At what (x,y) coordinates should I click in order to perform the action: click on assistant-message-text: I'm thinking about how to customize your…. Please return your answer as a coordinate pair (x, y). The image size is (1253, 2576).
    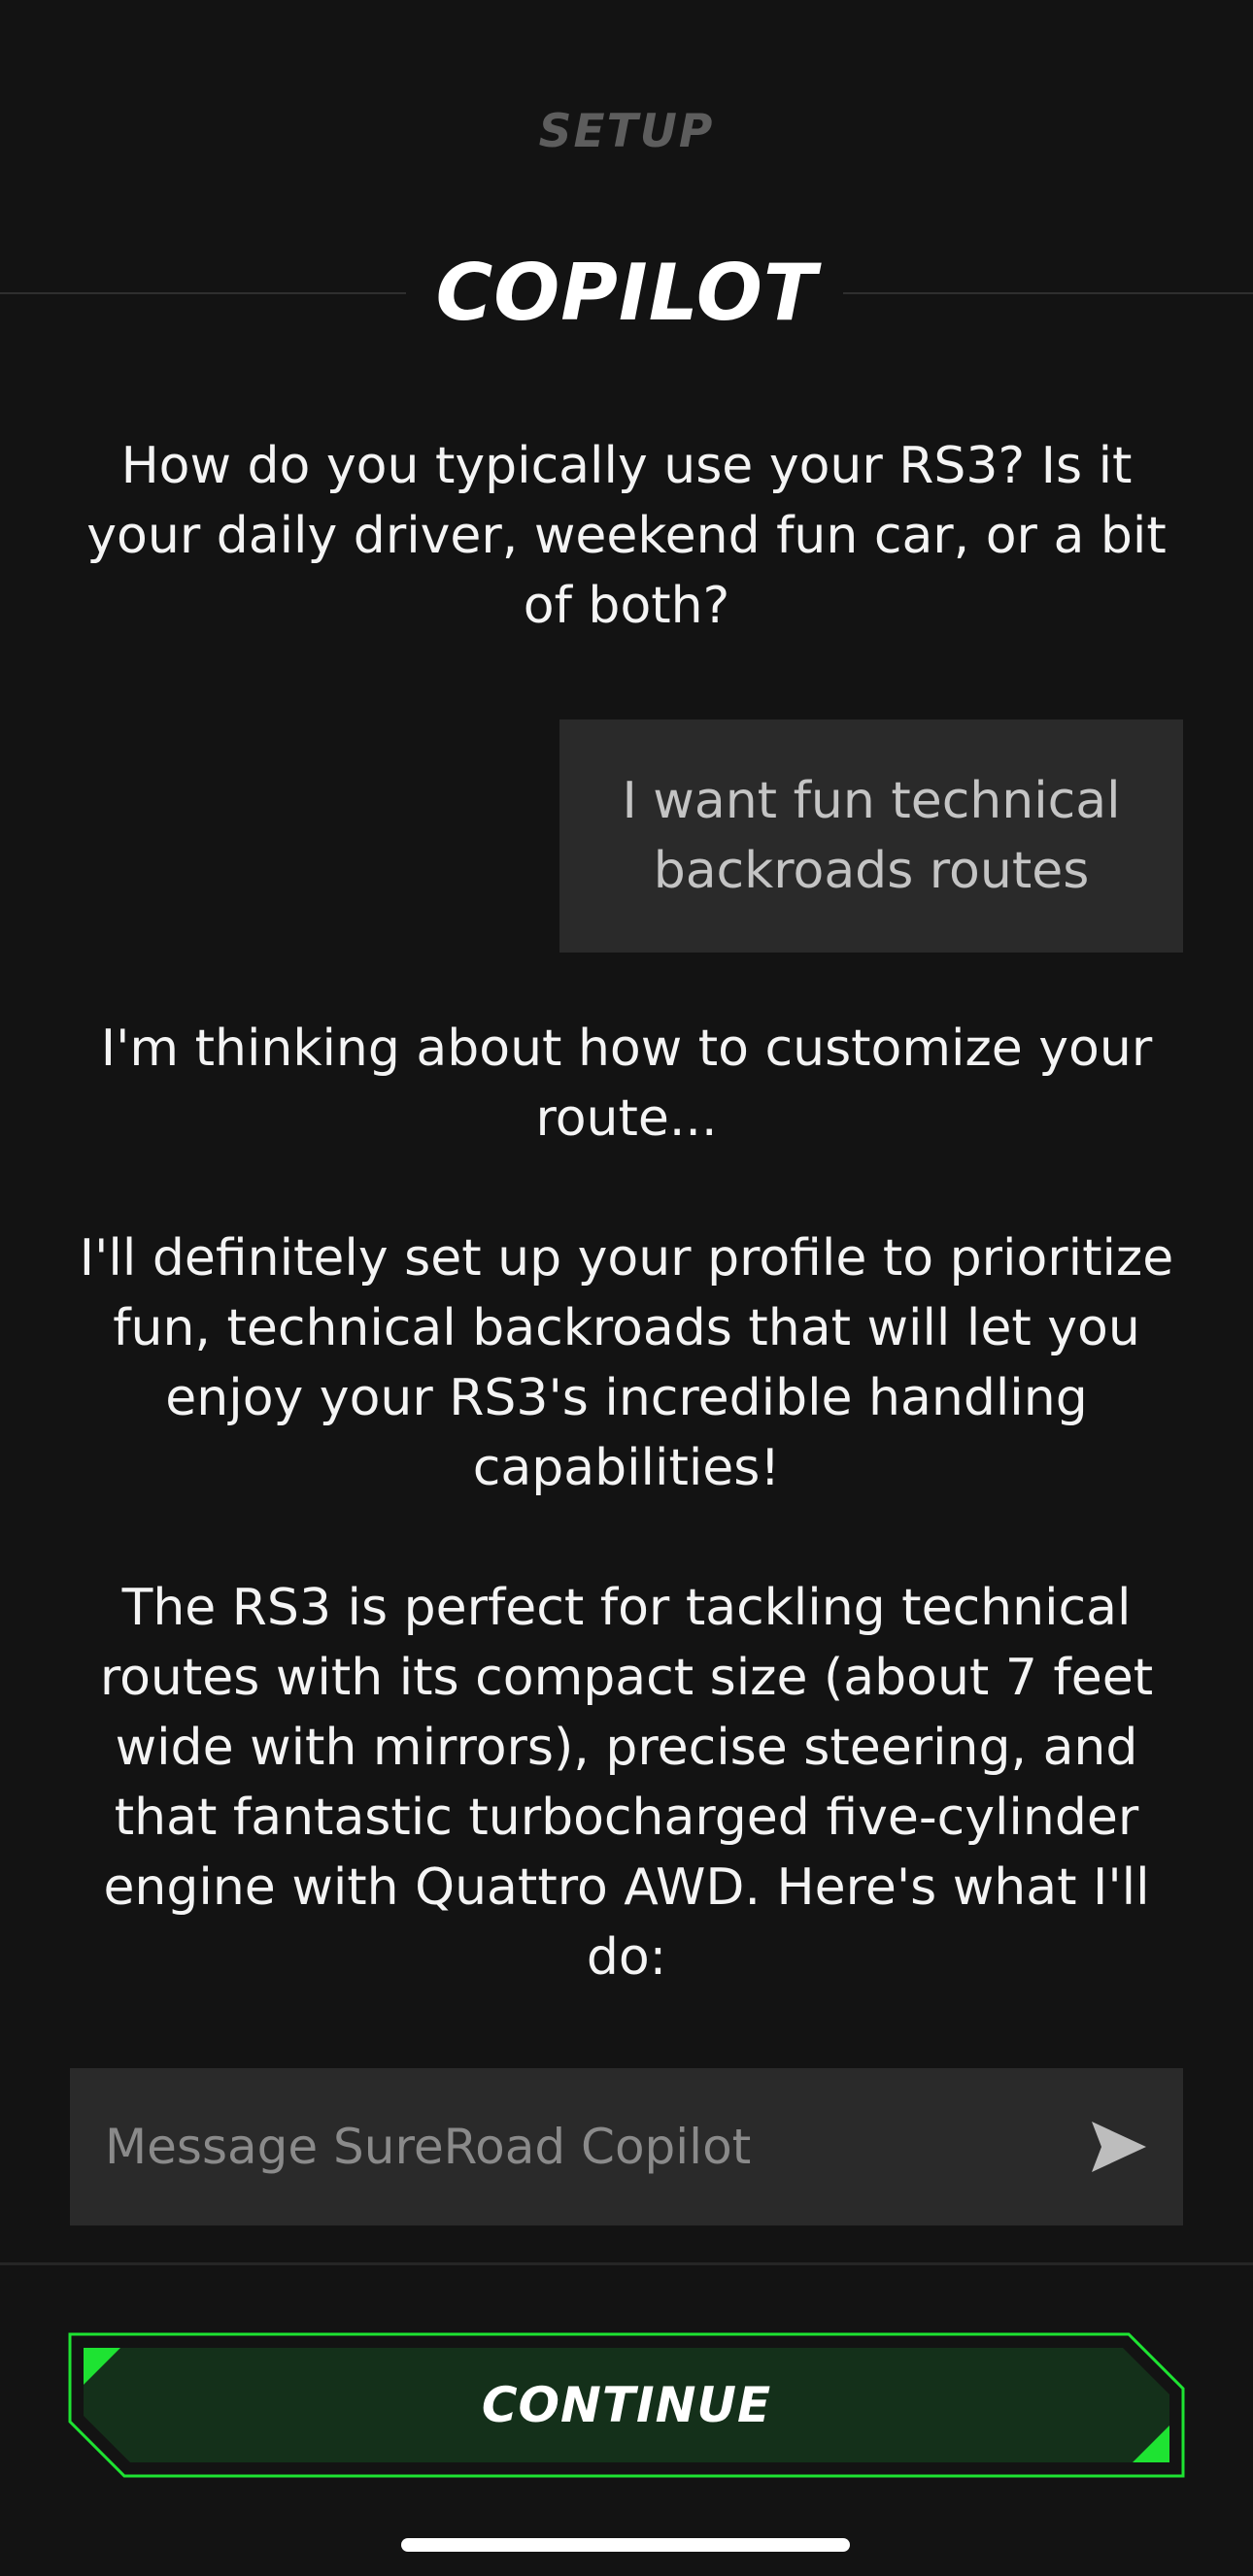
    Looking at the image, I should click on (626, 1084).